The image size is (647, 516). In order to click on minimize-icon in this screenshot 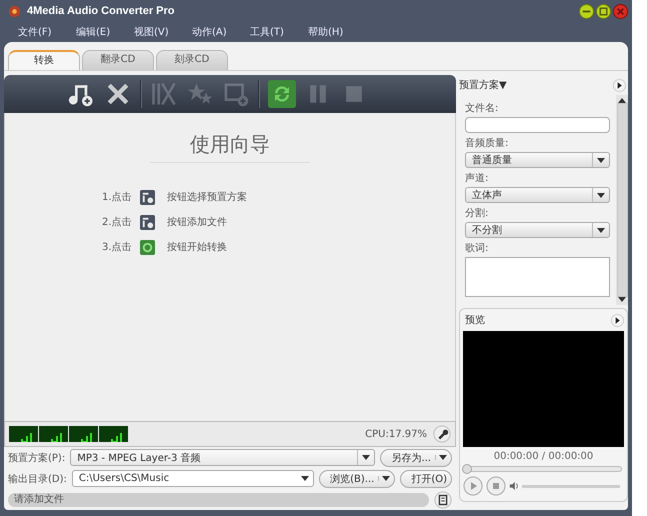, I will do `click(586, 11)`.